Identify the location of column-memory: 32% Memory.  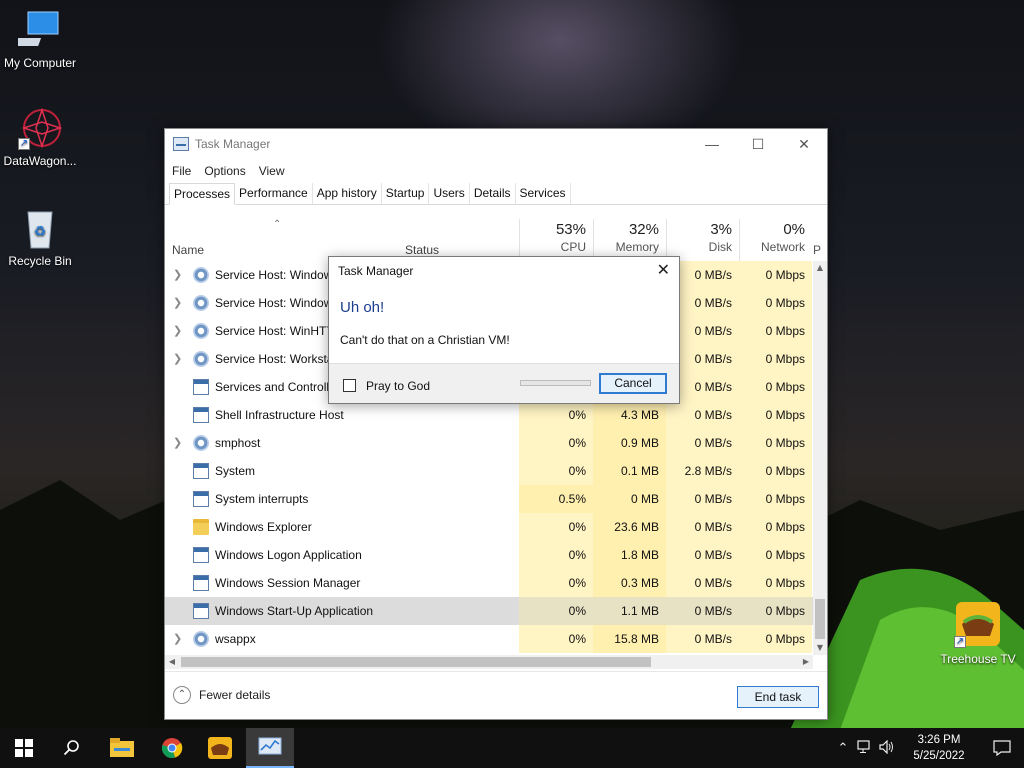
(629, 240).